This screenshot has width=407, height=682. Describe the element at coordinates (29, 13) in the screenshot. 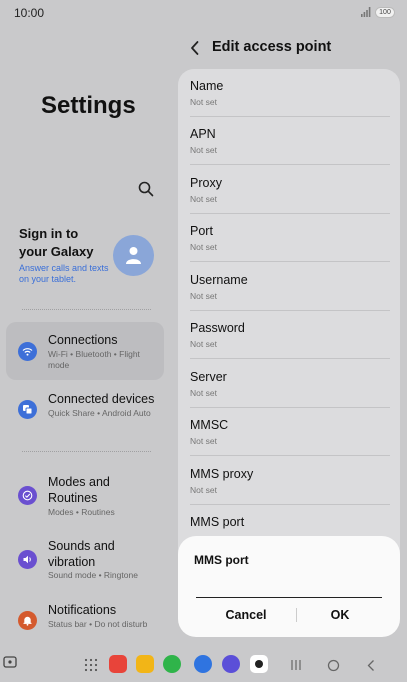

I see `status-time: 10:00` at that location.